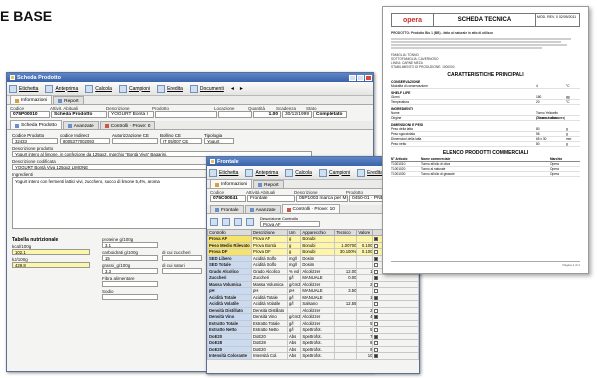 The width and height of the screenshot is (597, 378). What do you see at coordinates (212, 161) in the screenshot?
I see `app-icon` at bounding box center [212, 161].